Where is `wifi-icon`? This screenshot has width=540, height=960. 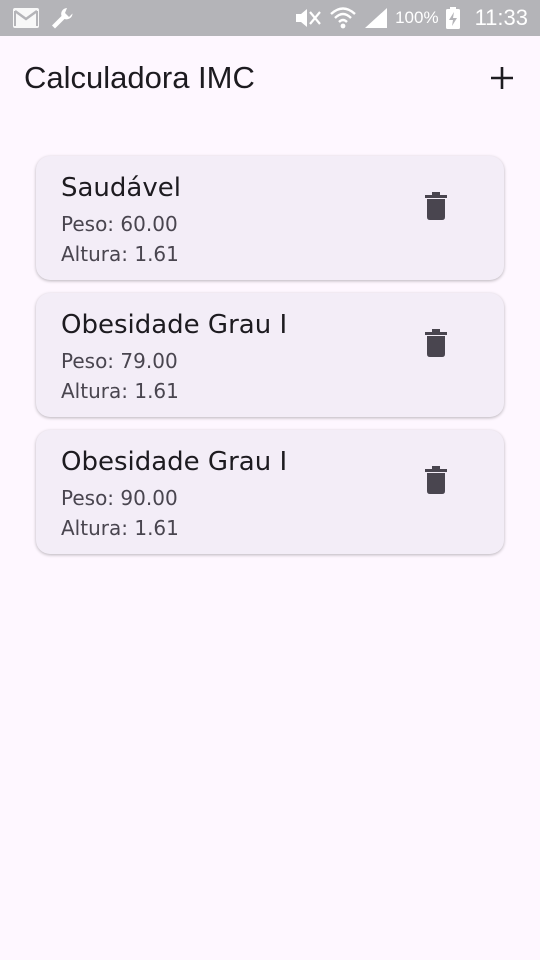
wifi-icon is located at coordinates (343, 18).